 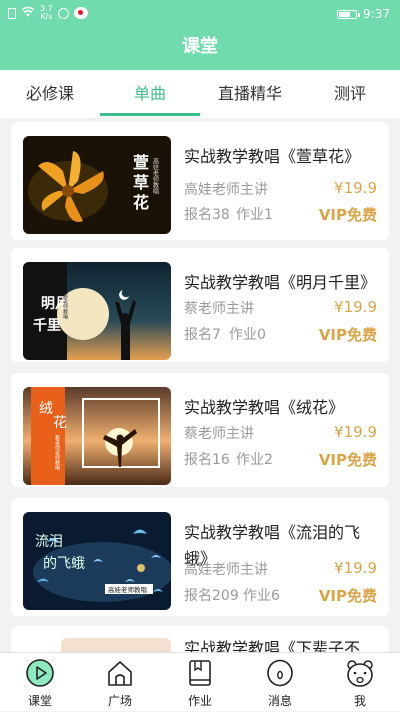 I want to click on course-enroll-count: 报名7, so click(x=202, y=335).